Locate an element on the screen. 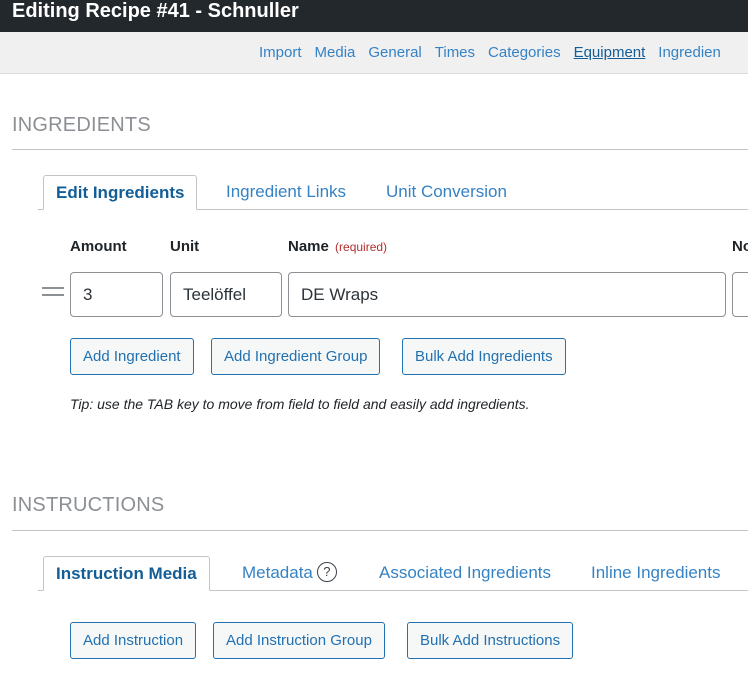 The image size is (748, 677). tab-metadata: Metadata? is located at coordinates (289, 572).